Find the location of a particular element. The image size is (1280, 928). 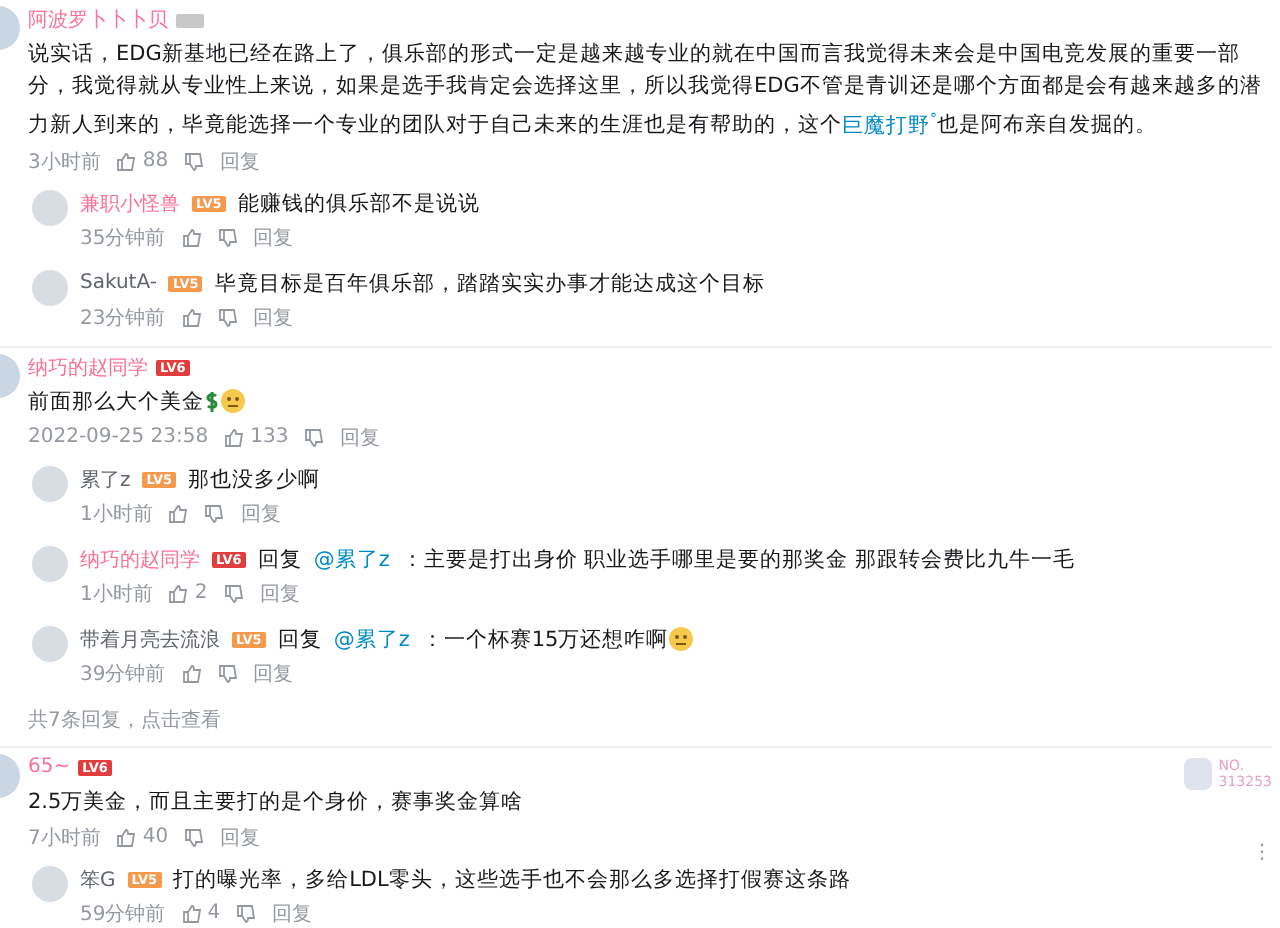

reply-text: 毕竟目标是百年俱乐部，踏踏实实办事才能达成这个目标 is located at coordinates (489, 283).